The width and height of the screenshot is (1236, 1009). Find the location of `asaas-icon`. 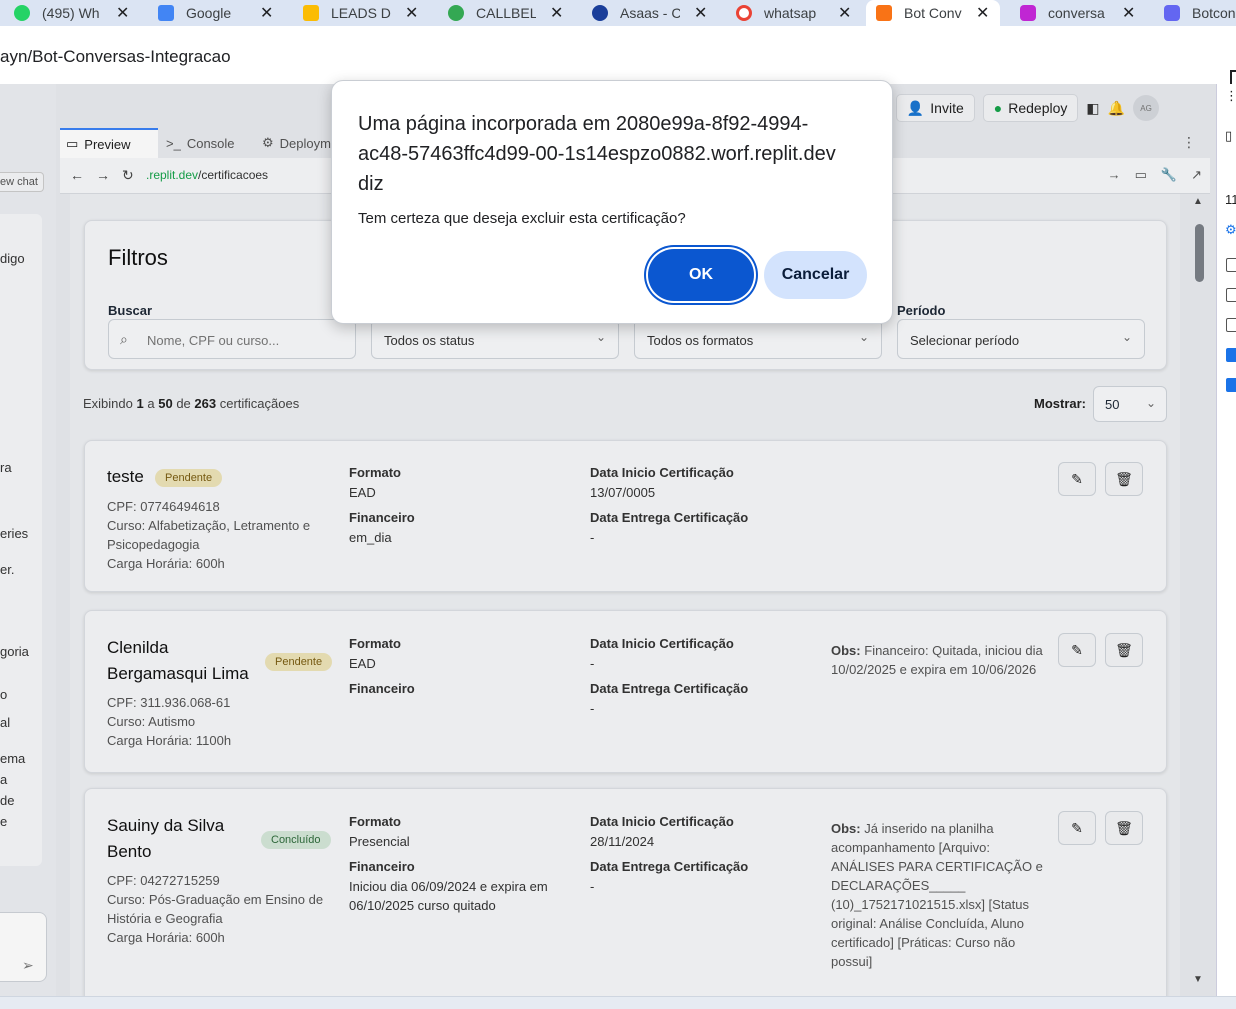

asaas-icon is located at coordinates (600, 13).